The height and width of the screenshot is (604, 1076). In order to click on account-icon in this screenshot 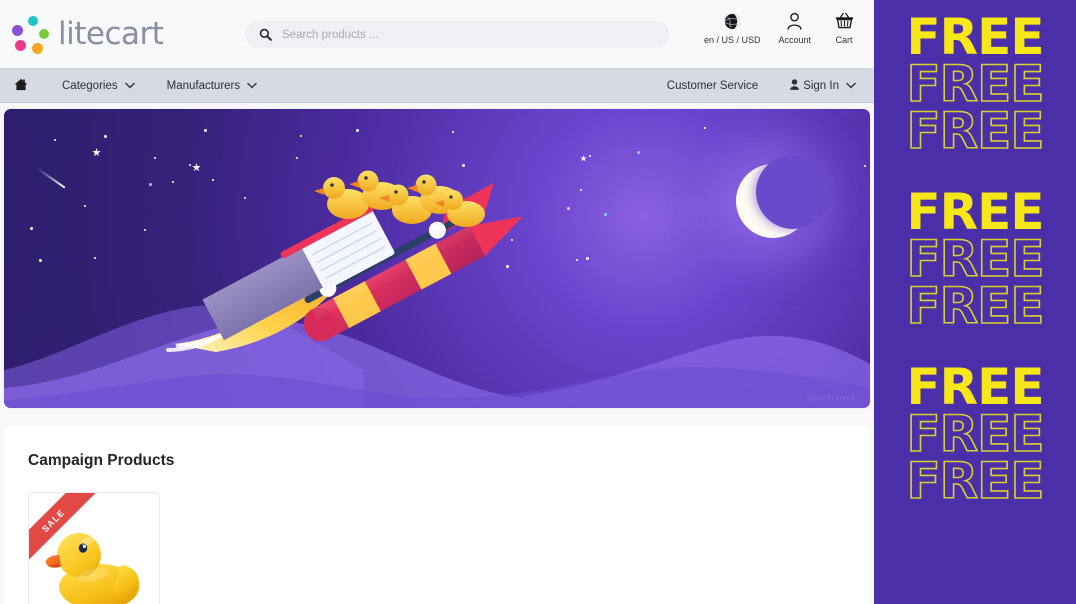, I will do `click(794, 21)`.